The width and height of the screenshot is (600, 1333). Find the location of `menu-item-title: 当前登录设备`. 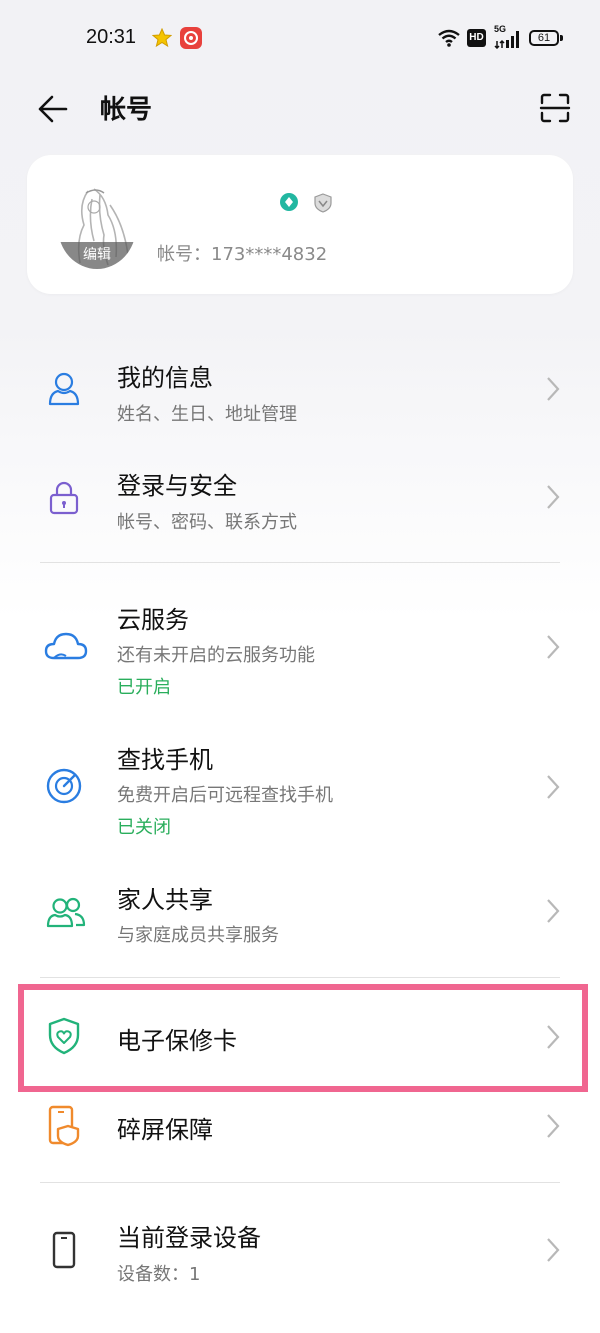

menu-item-title: 当前登录设备 is located at coordinates (189, 1238).